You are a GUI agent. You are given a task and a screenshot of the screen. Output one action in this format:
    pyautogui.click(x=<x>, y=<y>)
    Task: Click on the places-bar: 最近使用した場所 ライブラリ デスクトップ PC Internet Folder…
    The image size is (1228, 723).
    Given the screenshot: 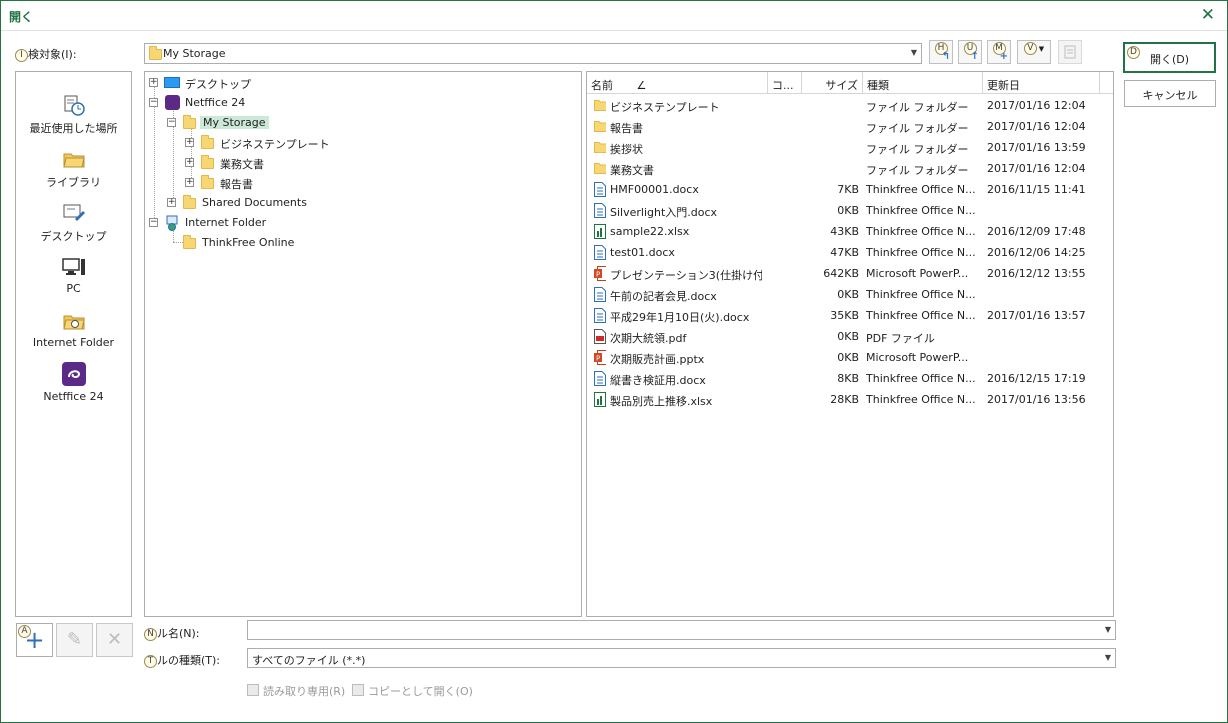 What is the action you would take?
    pyautogui.click(x=73, y=344)
    